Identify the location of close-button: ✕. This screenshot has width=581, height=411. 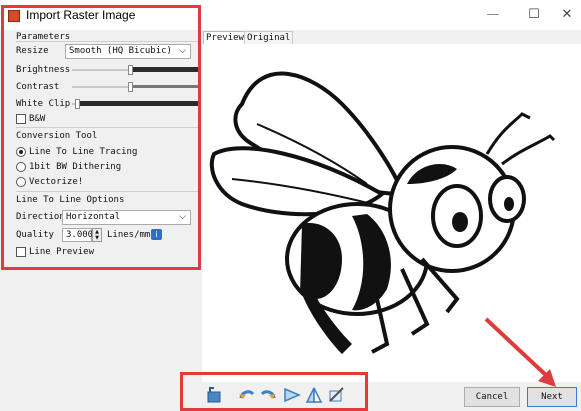
(566, 15).